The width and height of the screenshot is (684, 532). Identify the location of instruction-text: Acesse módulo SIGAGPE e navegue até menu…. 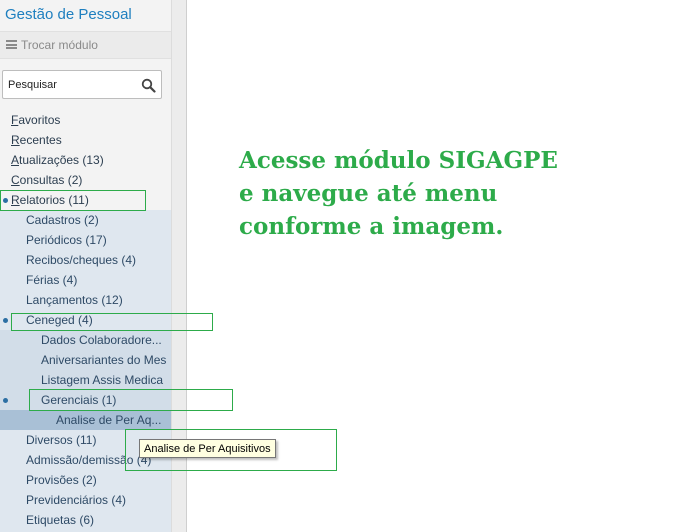
(419, 193).